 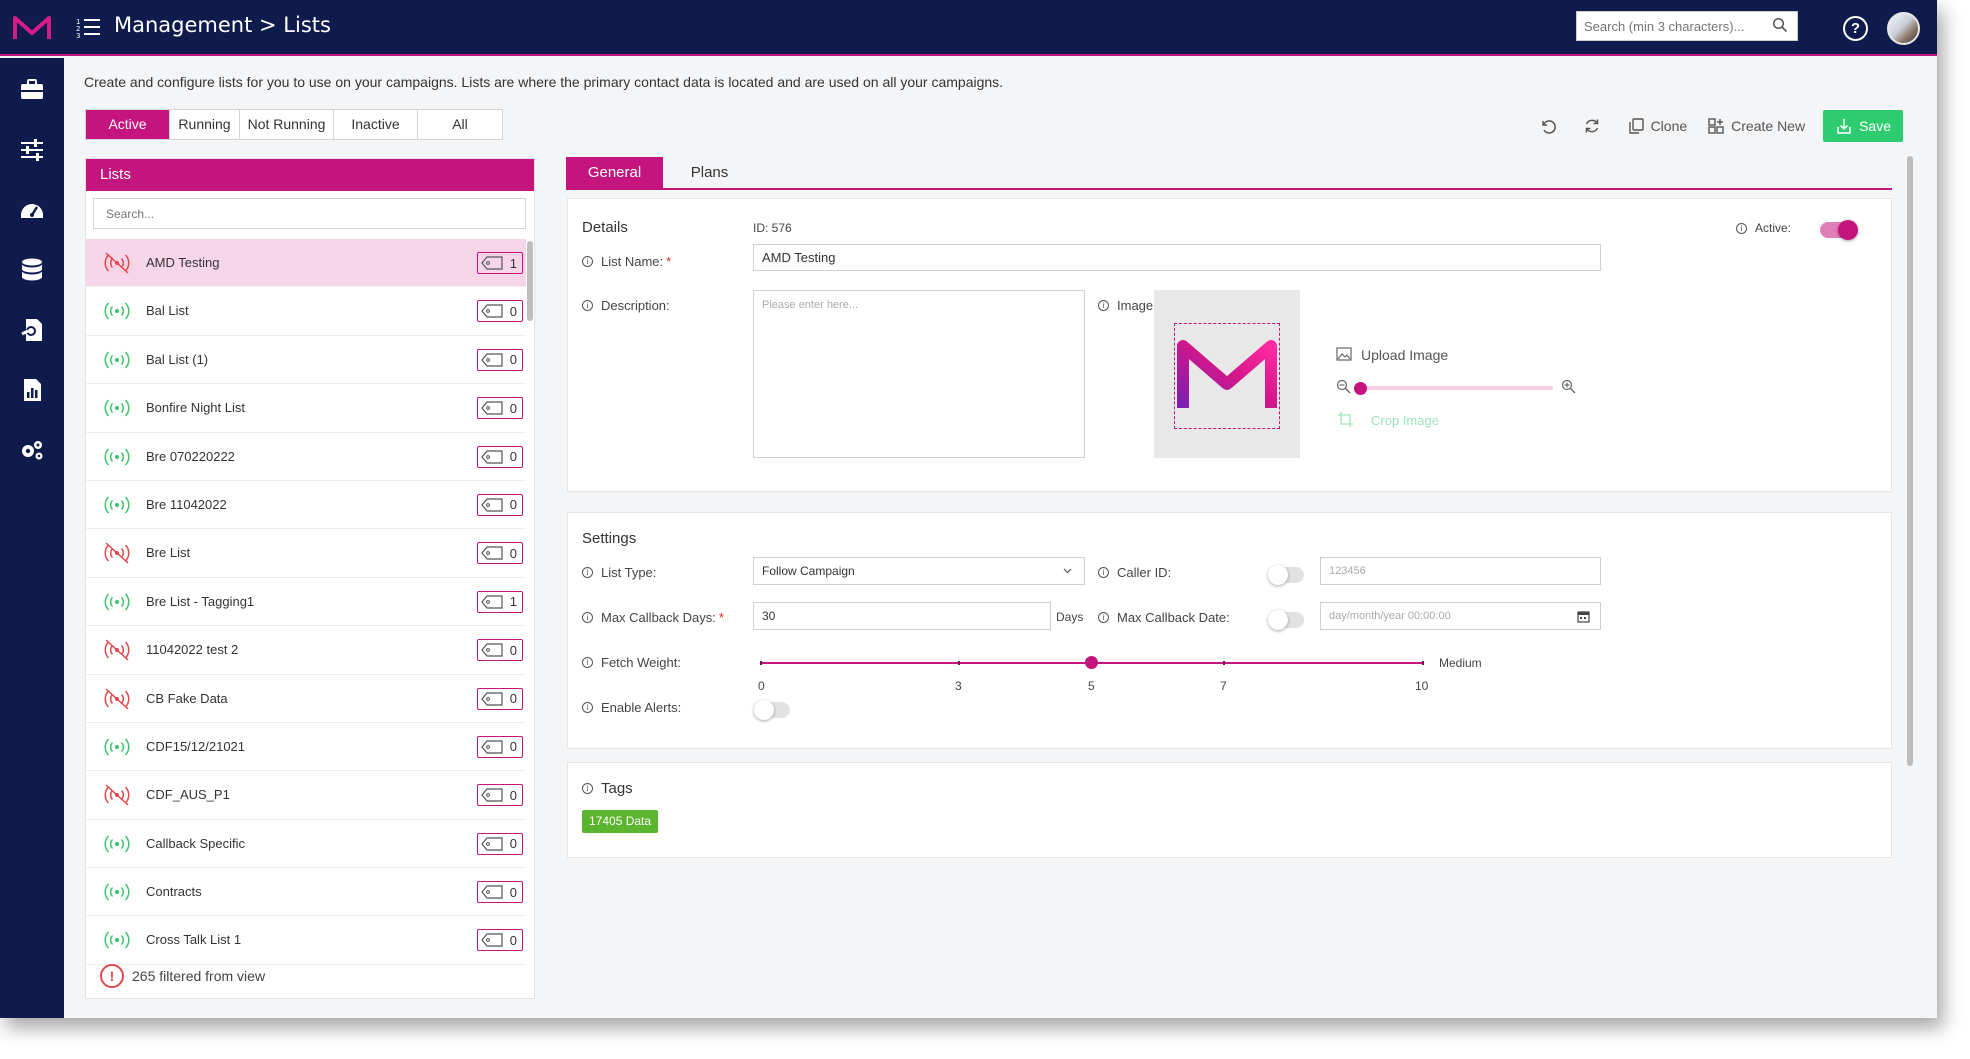 What do you see at coordinates (306, 457) in the screenshot?
I see `list-item: Bre 070220222 0` at bounding box center [306, 457].